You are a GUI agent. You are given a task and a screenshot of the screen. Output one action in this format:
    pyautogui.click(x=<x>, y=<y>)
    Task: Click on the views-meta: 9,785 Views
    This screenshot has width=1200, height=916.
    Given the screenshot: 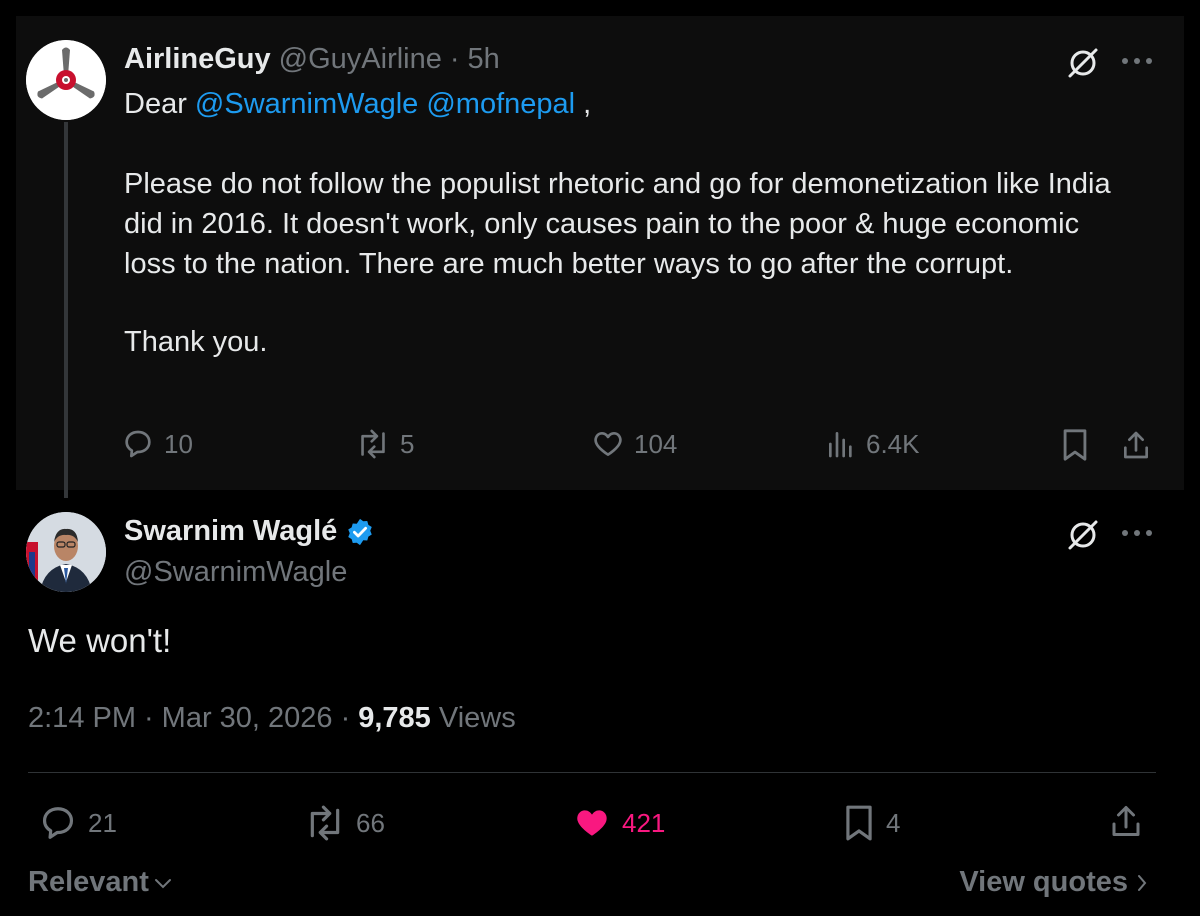 What is the action you would take?
    pyautogui.click(x=436, y=718)
    